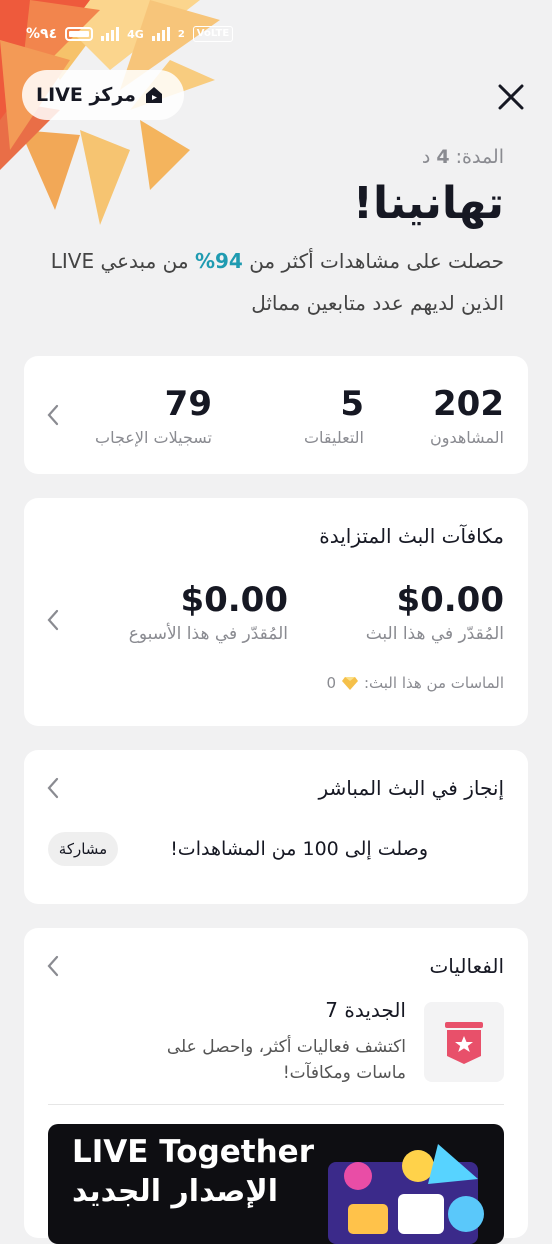  Describe the element at coordinates (188, 404) in the screenshot. I see `likes-value: 79` at that location.